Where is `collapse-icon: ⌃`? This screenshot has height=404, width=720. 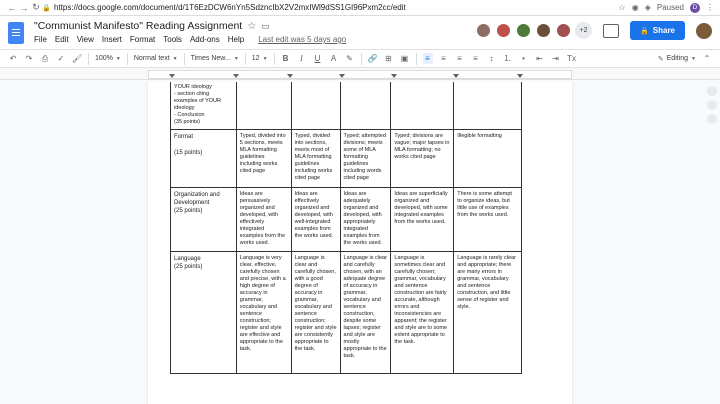
collapse-icon: ⌃ is located at coordinates (707, 58).